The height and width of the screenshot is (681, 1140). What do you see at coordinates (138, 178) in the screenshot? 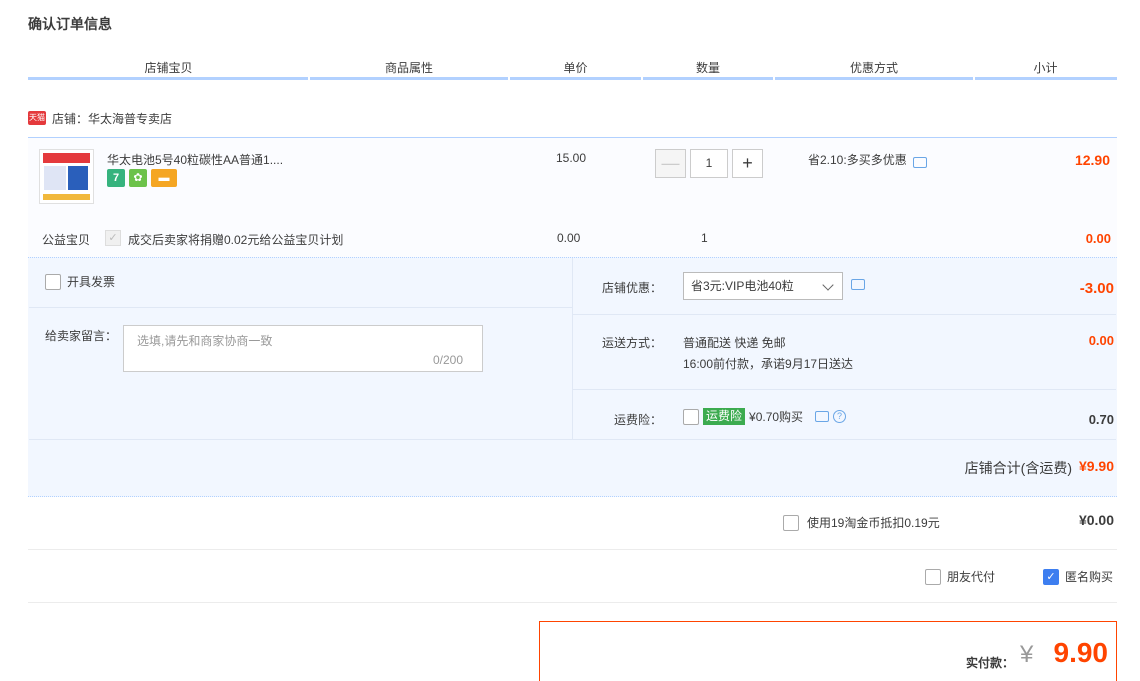
I see `guarantee-icon: ✿` at bounding box center [138, 178].